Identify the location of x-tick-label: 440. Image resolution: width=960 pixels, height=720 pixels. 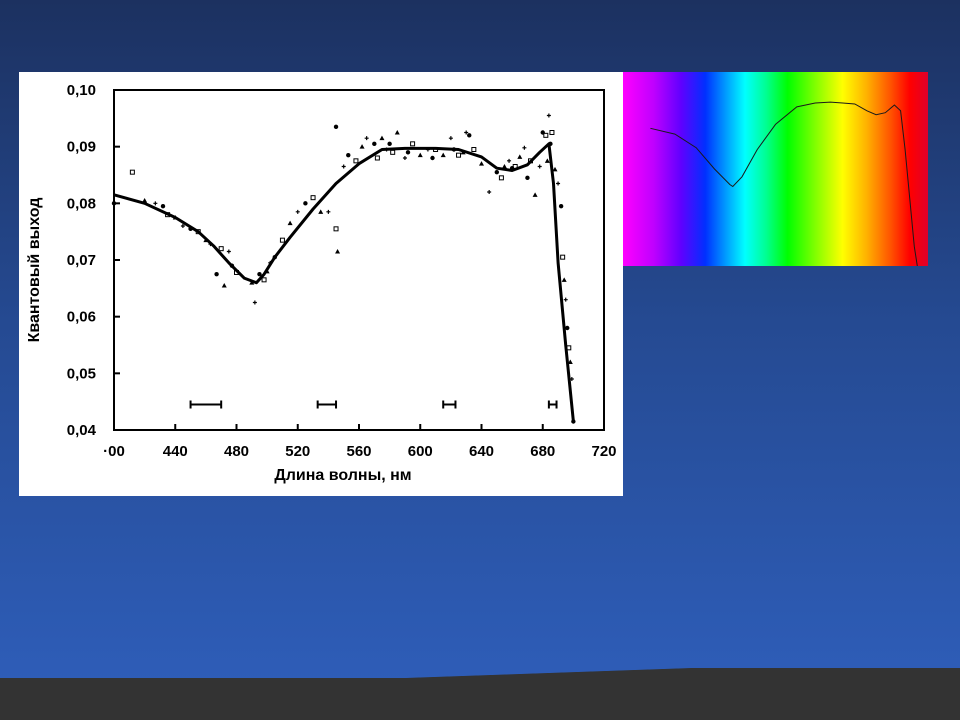
(175, 451).